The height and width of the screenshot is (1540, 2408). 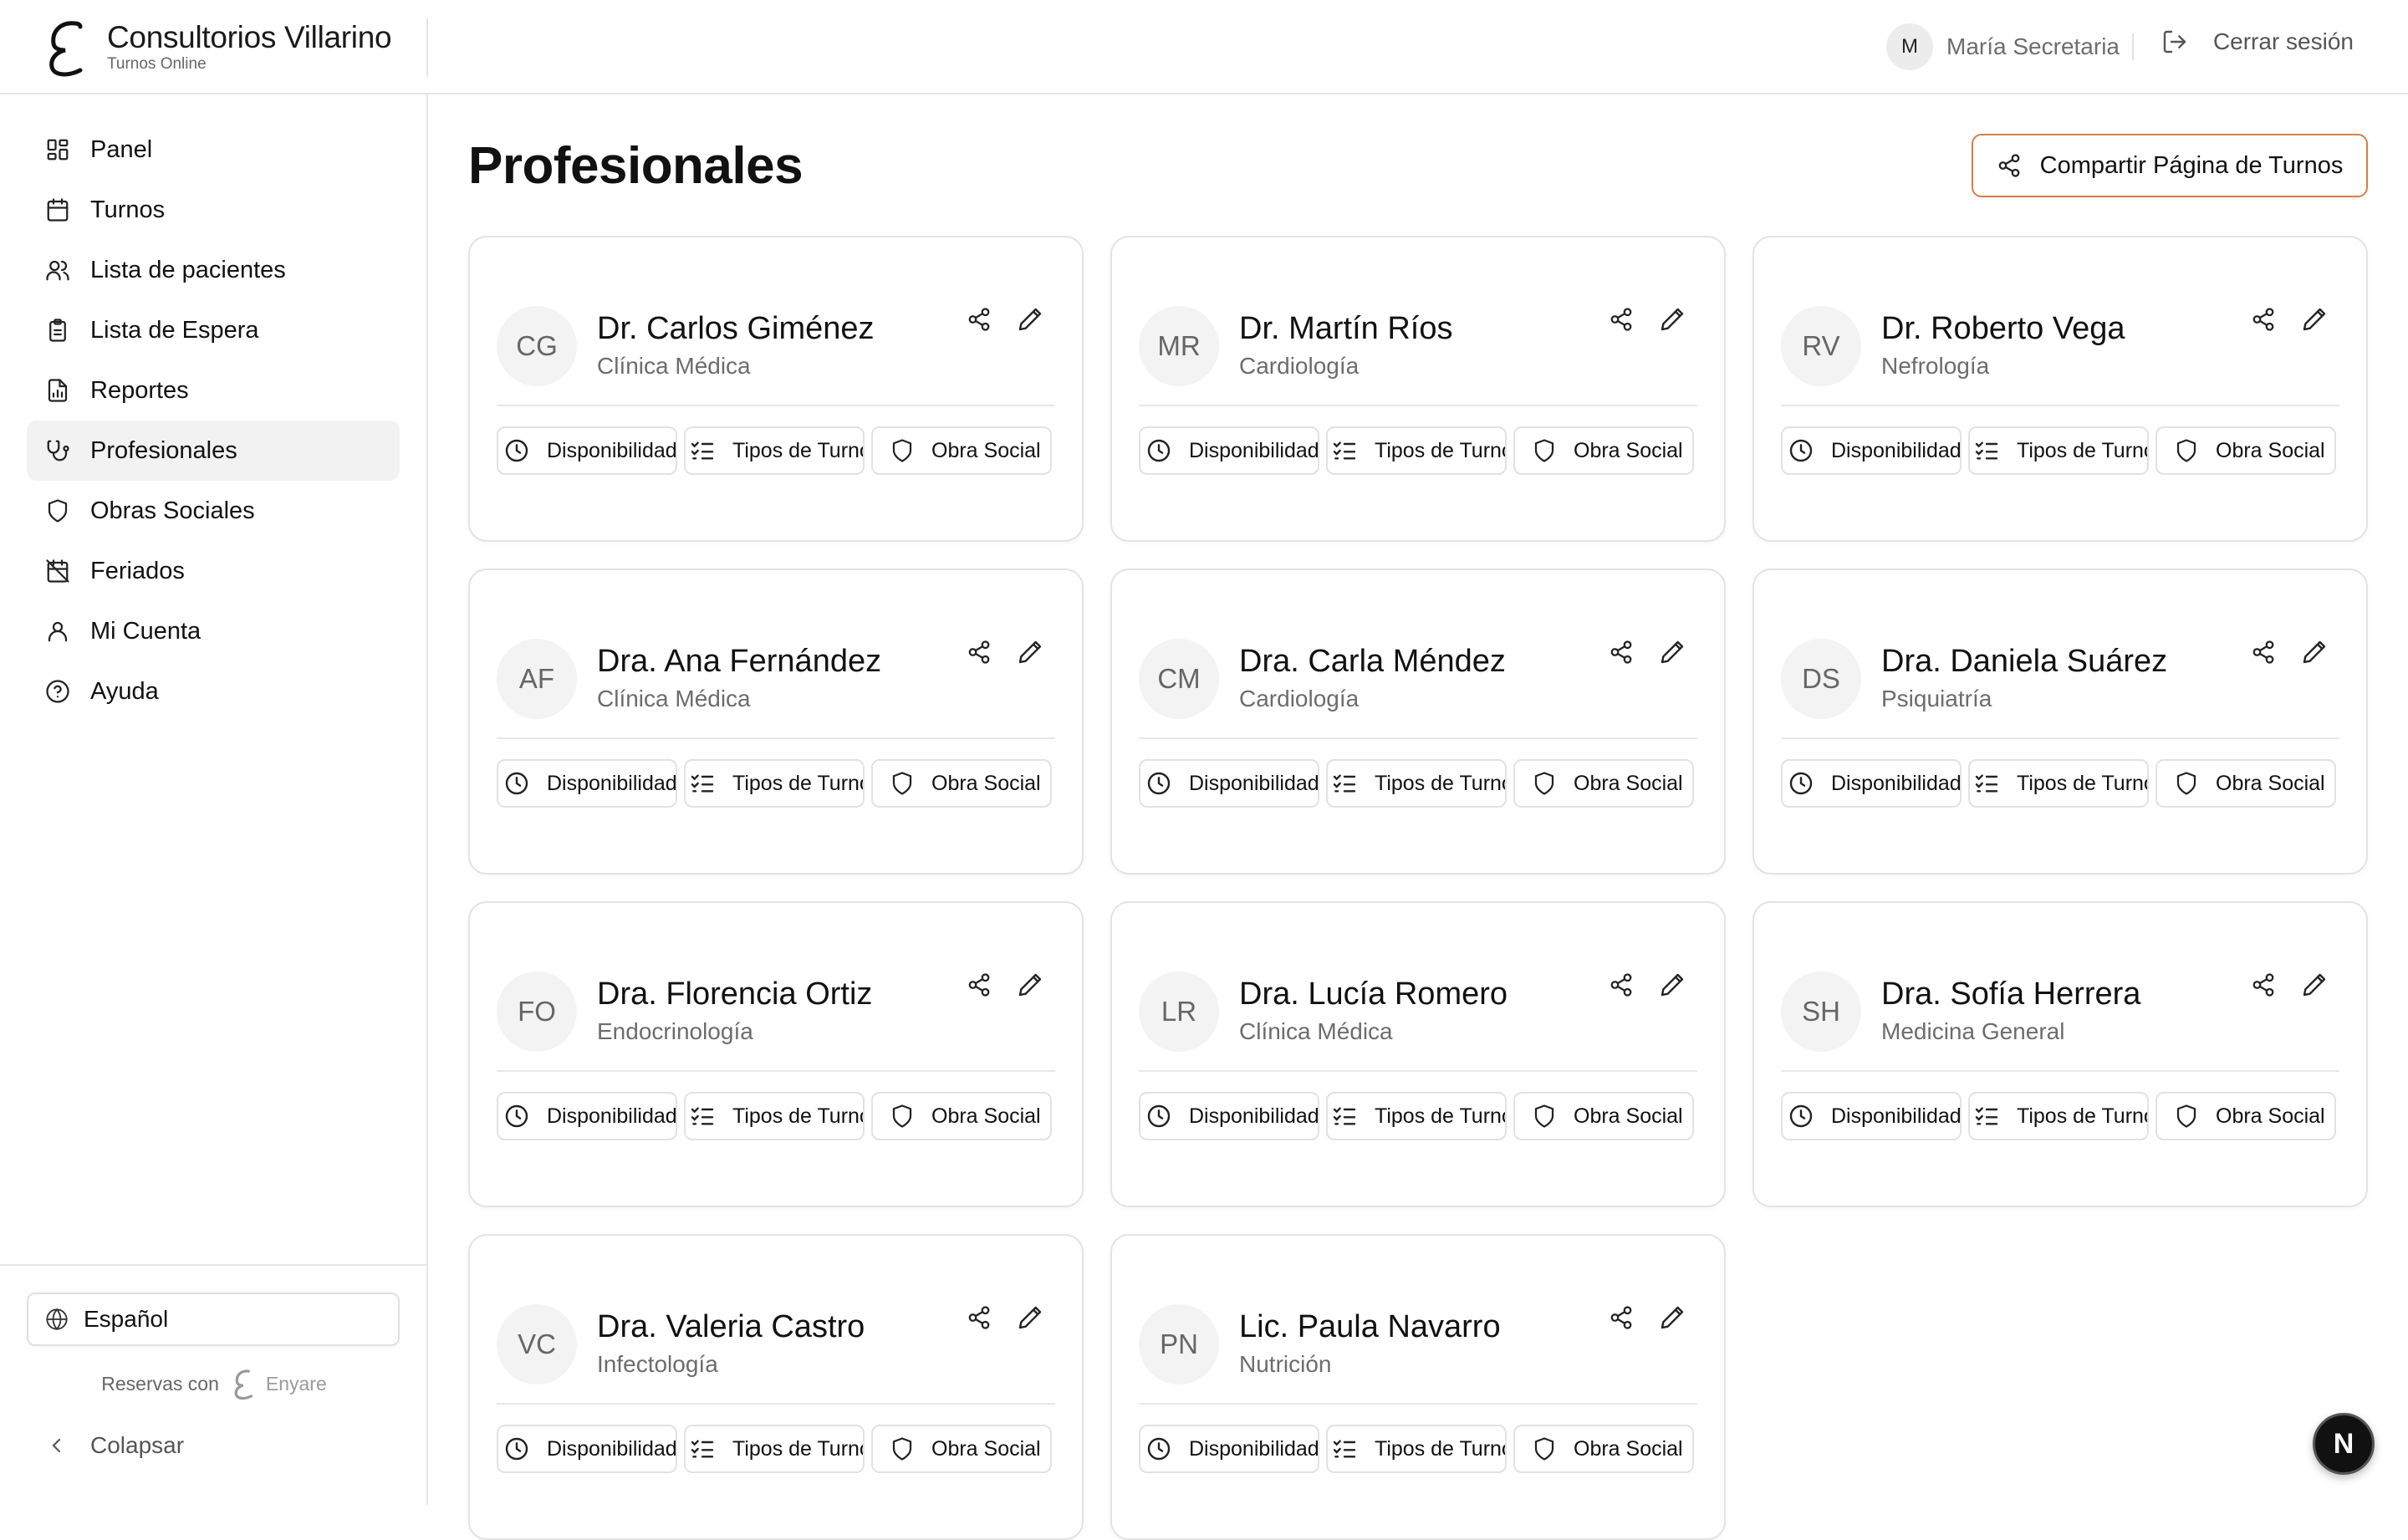 I want to click on sidebar-item-obras-sociales: Obras Sociales, so click(x=213, y=511).